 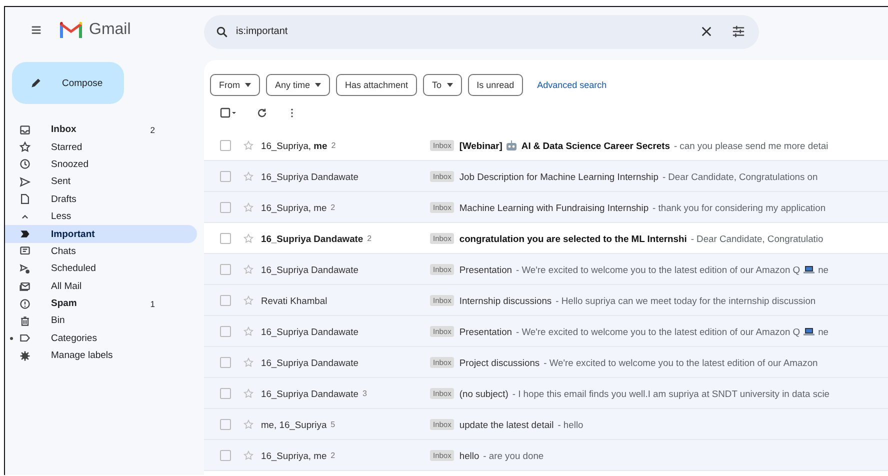 I want to click on bin-icon, so click(x=25, y=320).